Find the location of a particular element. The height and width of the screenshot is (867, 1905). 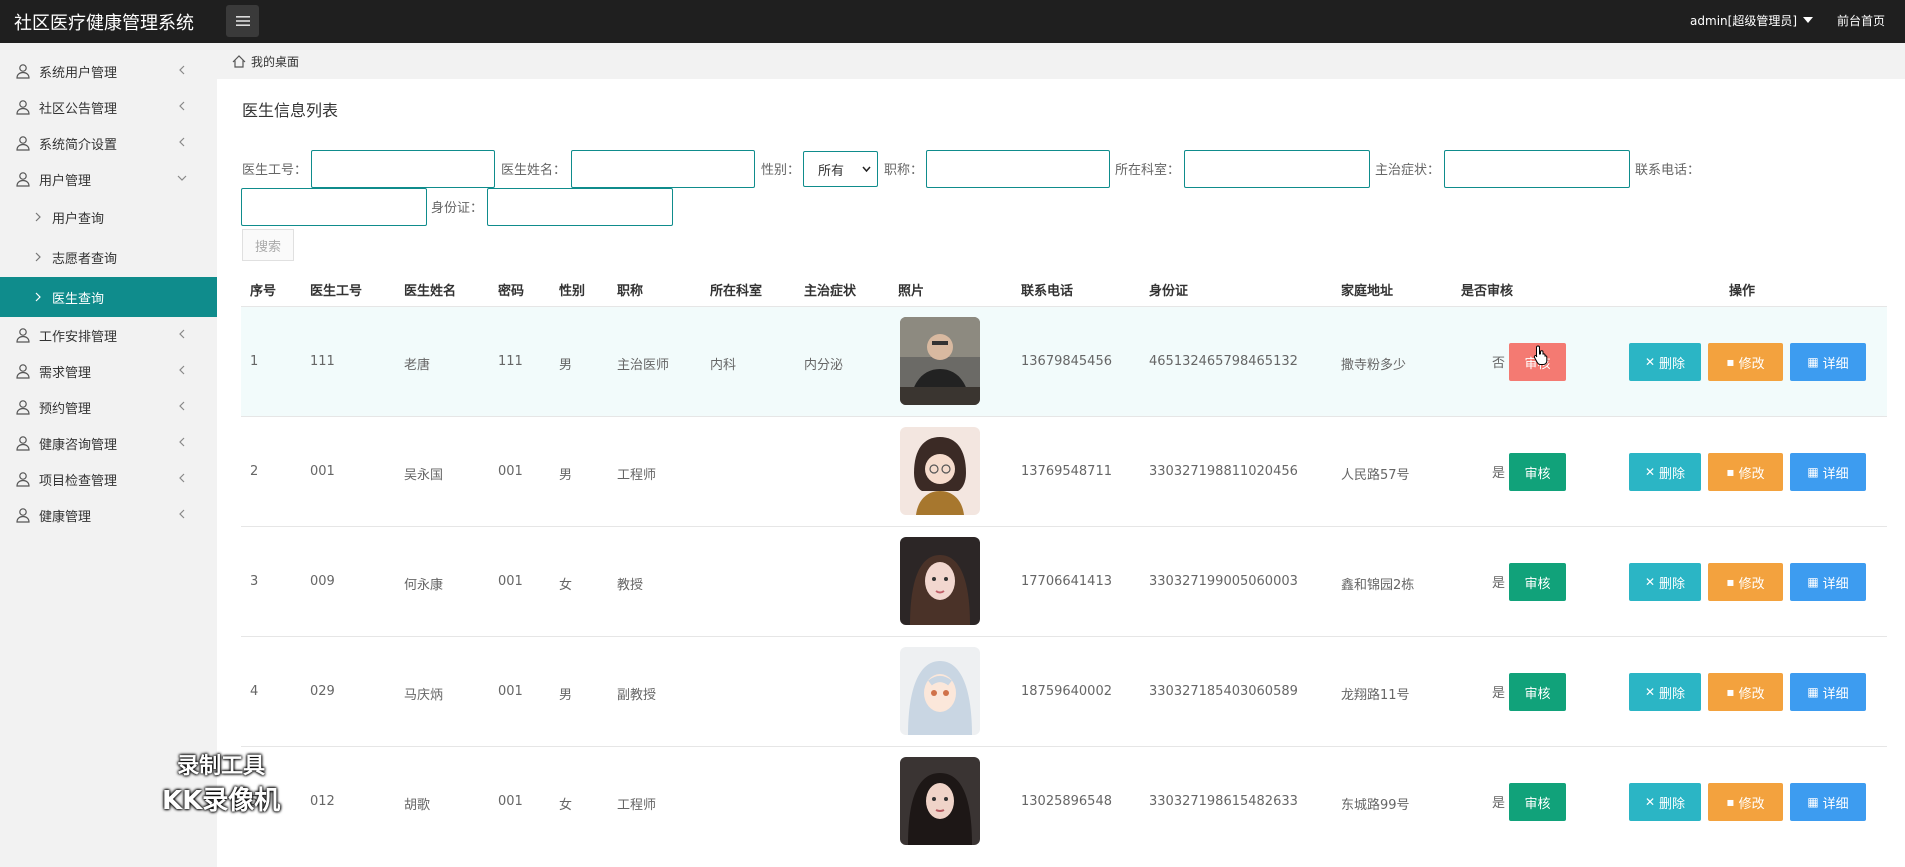

cell-specialty: 内分泌 is located at coordinates (824, 365).